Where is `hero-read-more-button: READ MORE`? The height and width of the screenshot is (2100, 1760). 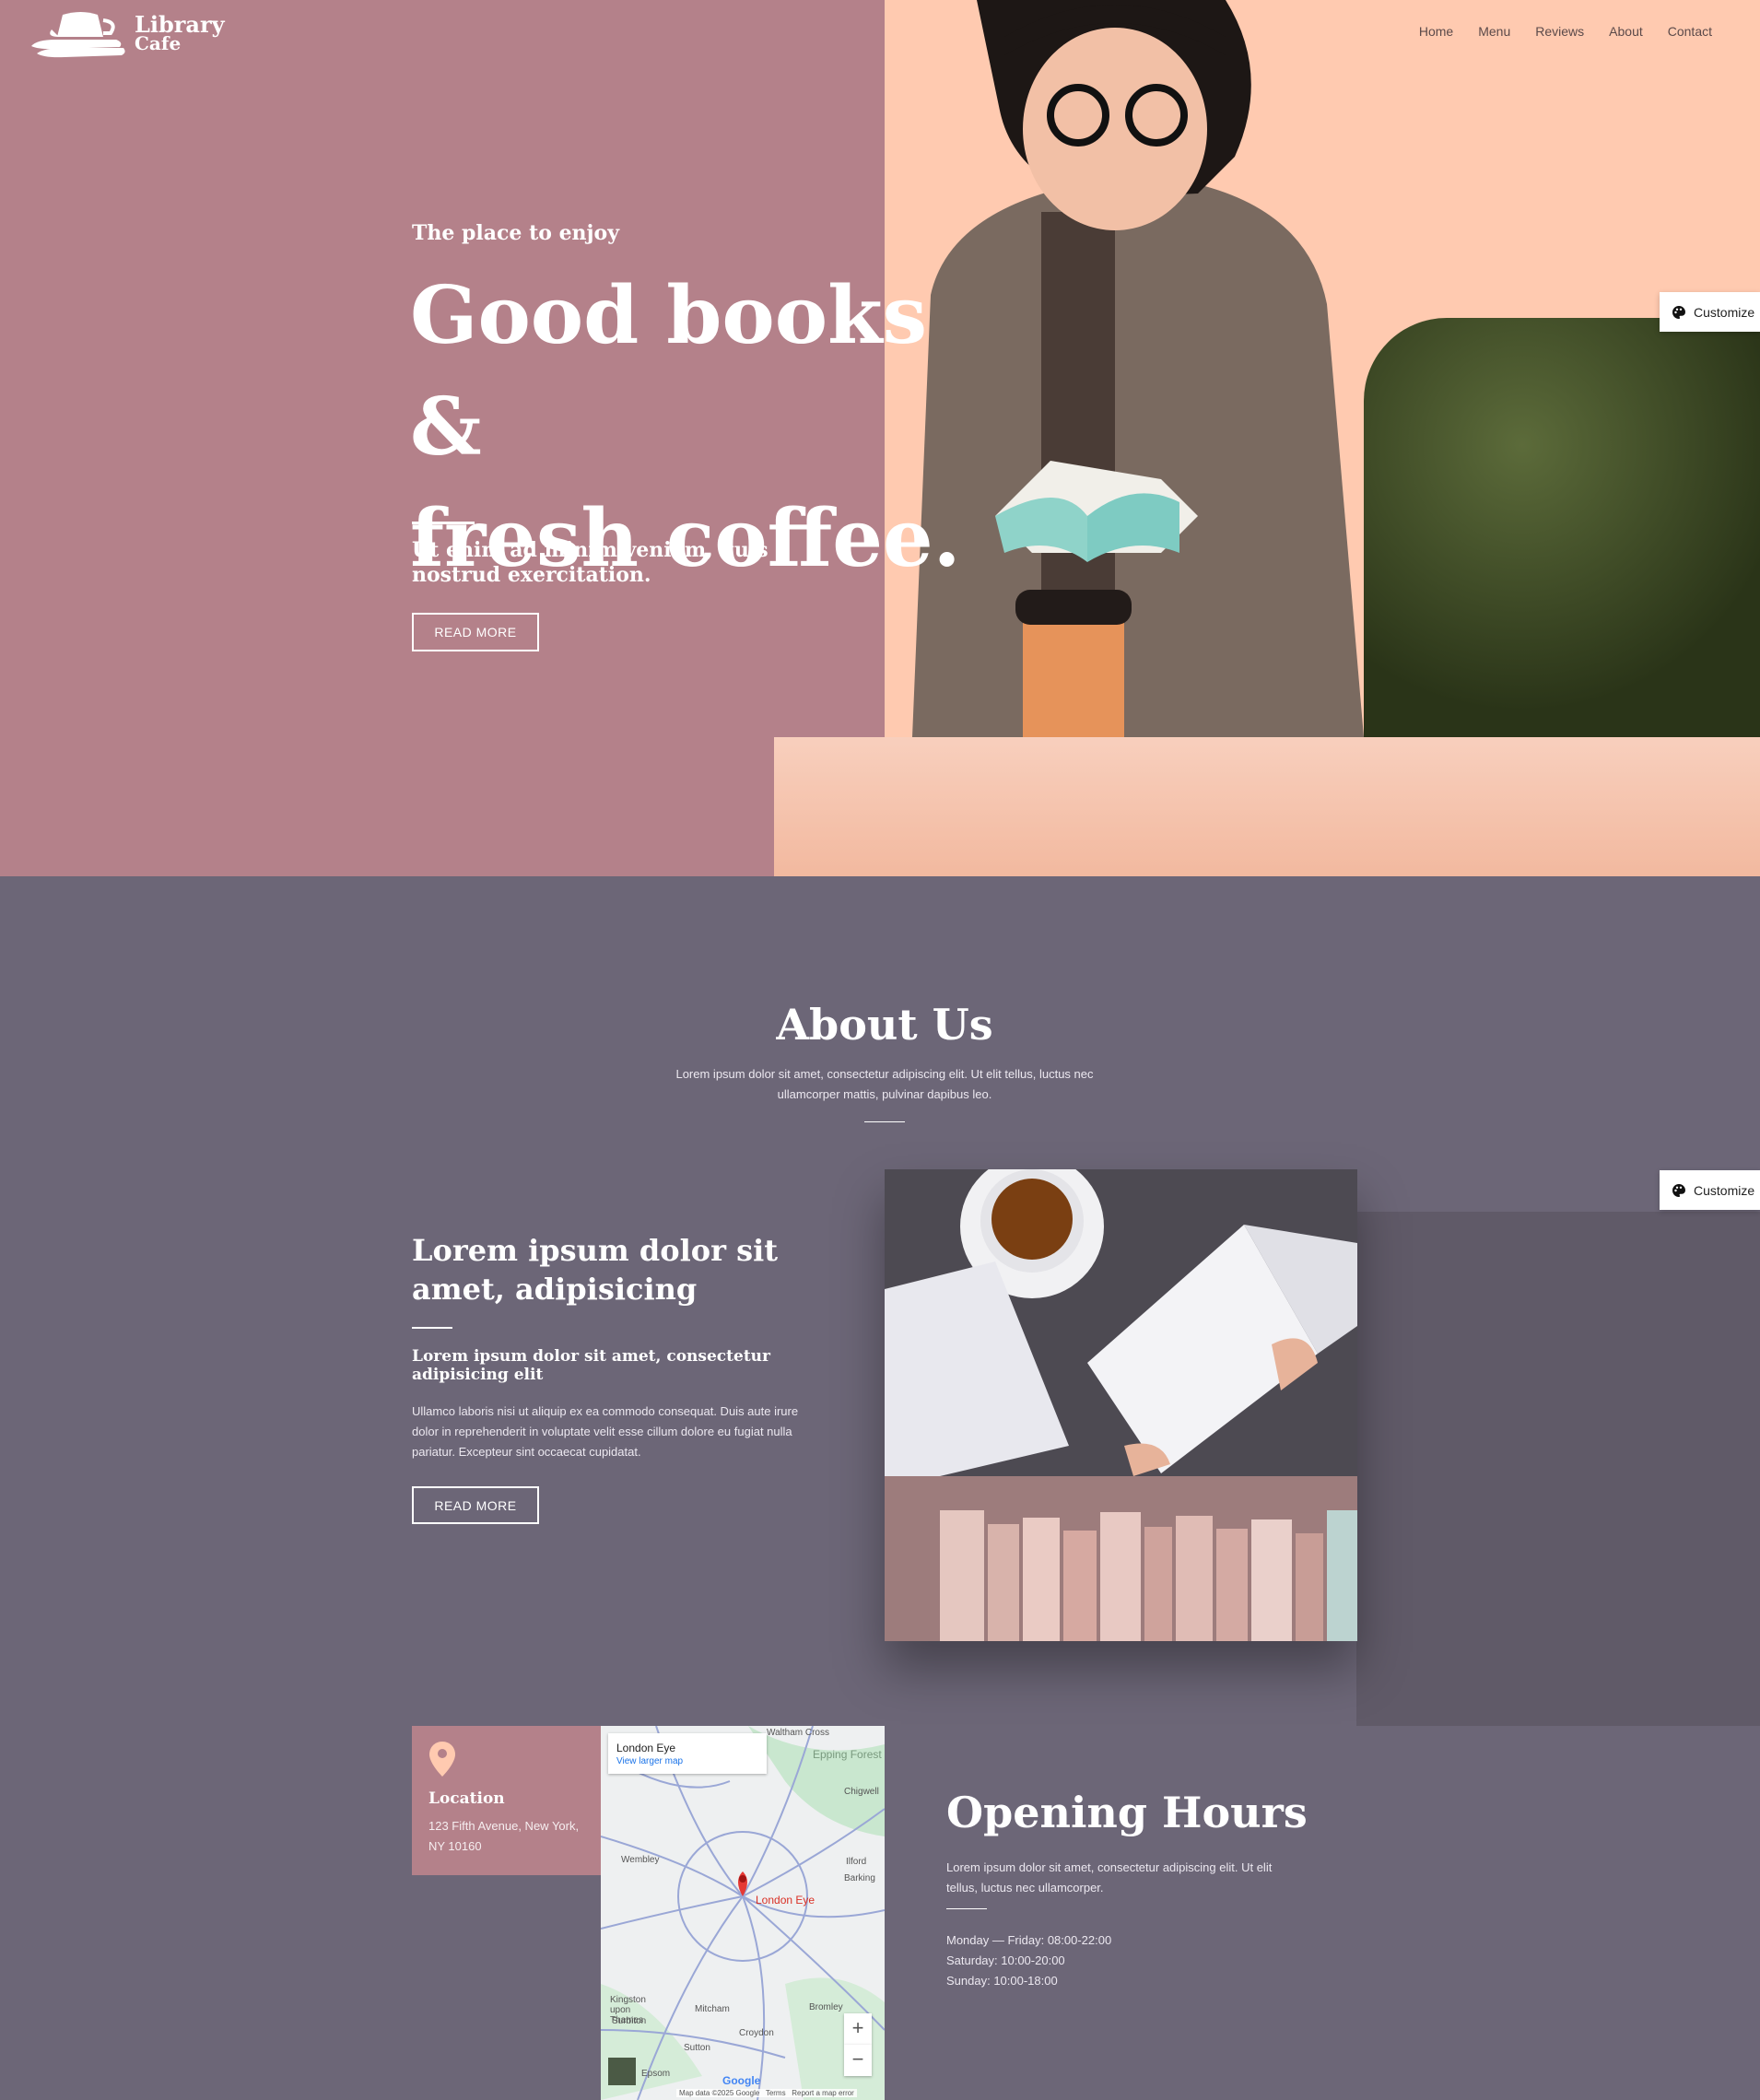 hero-read-more-button: READ MORE is located at coordinates (475, 632).